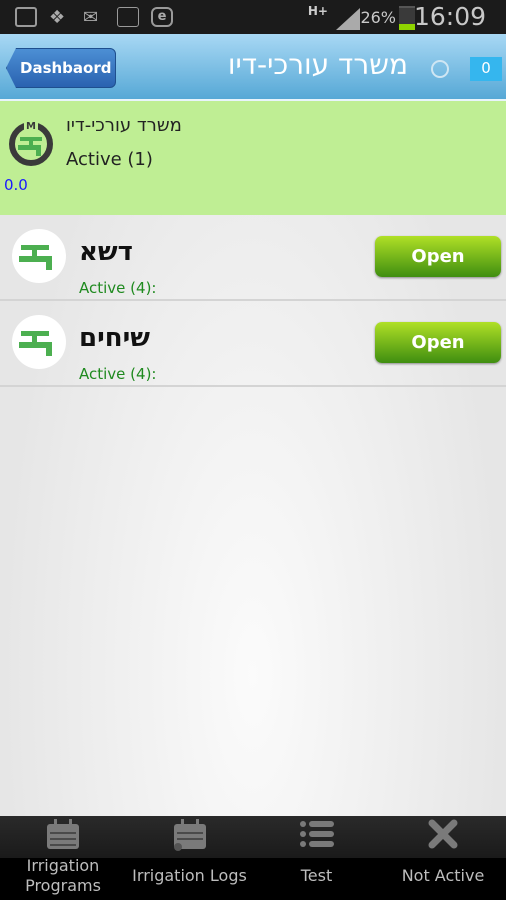 The image size is (506, 900). I want to click on hub-panel: M משרד עורכי-דיו Active (1) 0.0, so click(253, 158).